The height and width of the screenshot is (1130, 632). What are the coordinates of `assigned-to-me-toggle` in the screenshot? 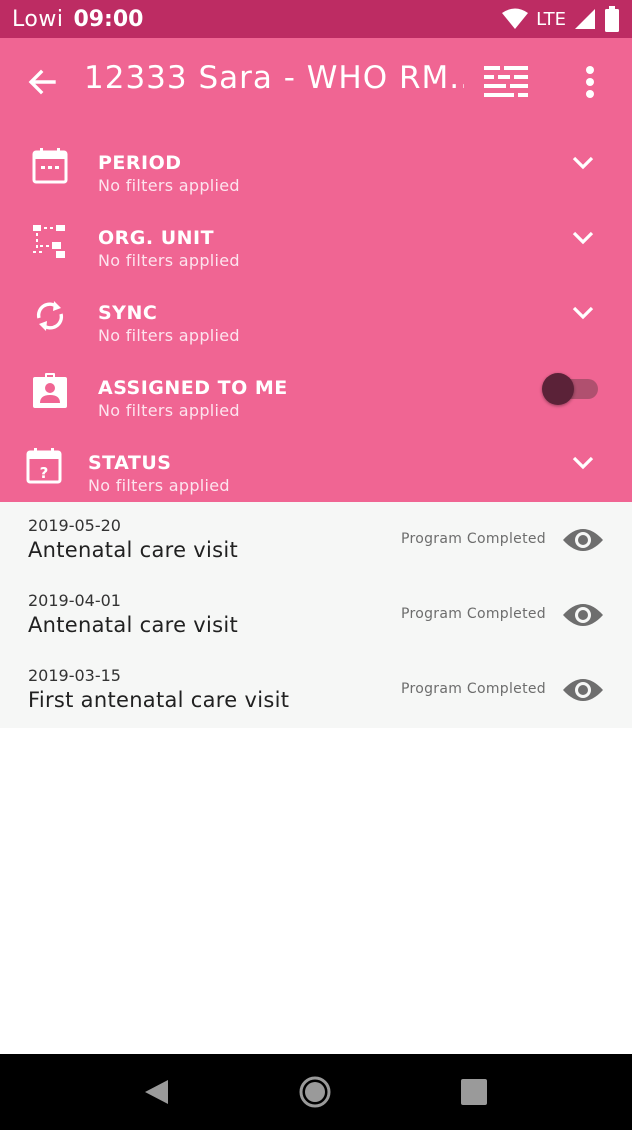 It's located at (572, 389).